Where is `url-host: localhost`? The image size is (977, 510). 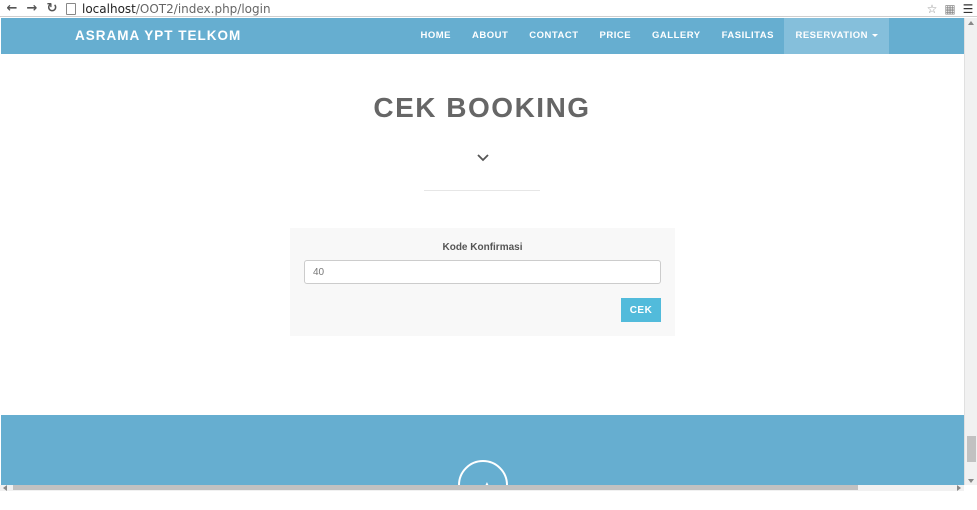 url-host: localhost is located at coordinates (109, 8).